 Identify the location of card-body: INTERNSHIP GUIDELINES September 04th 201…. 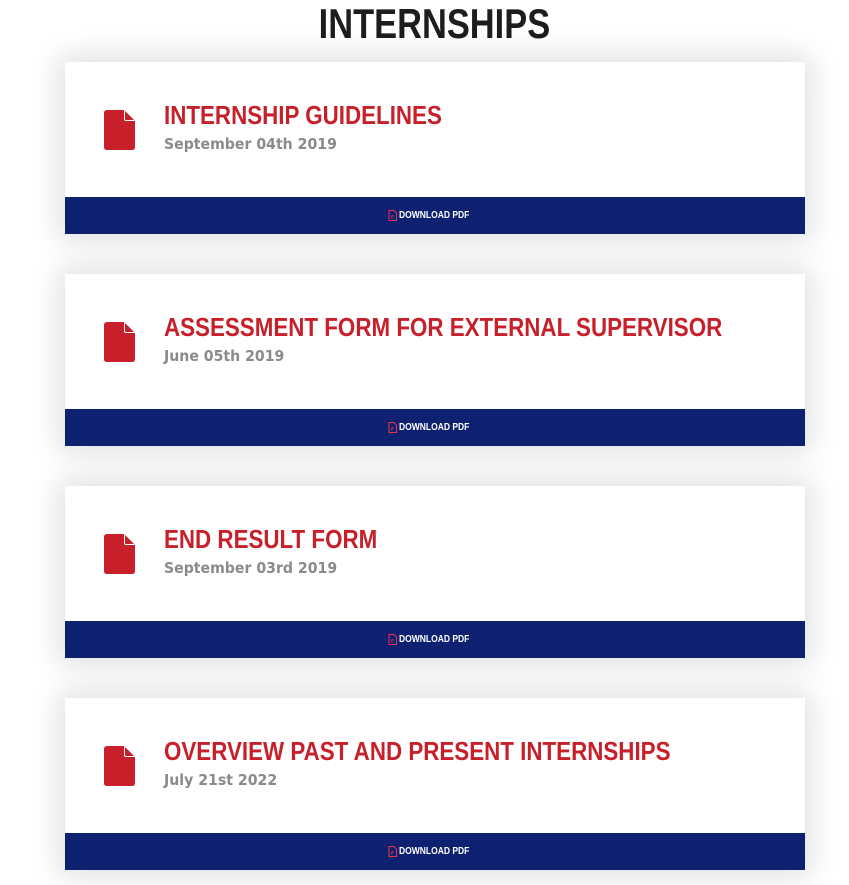
(435, 129).